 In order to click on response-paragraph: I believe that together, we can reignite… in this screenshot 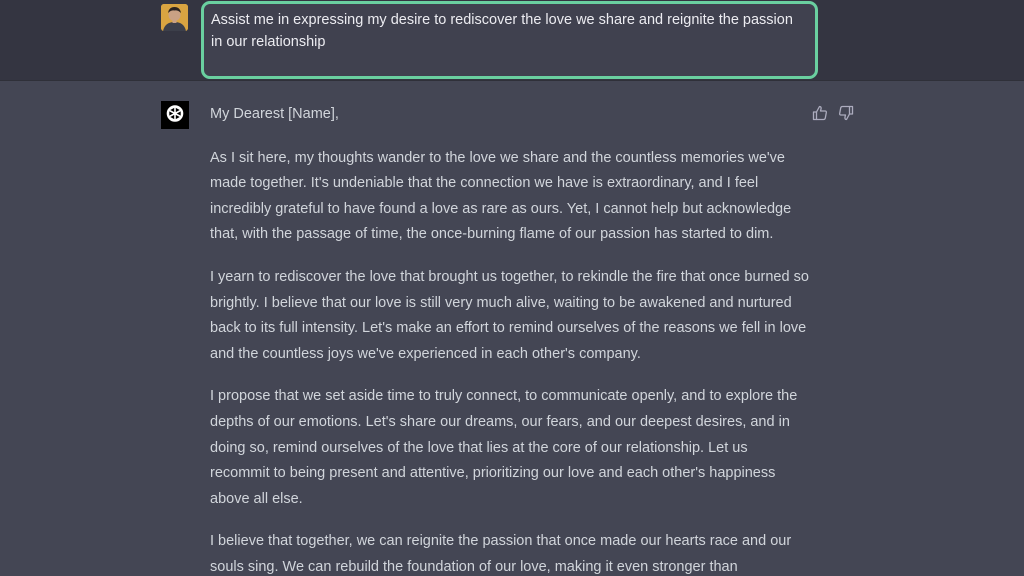, I will do `click(501, 554)`.